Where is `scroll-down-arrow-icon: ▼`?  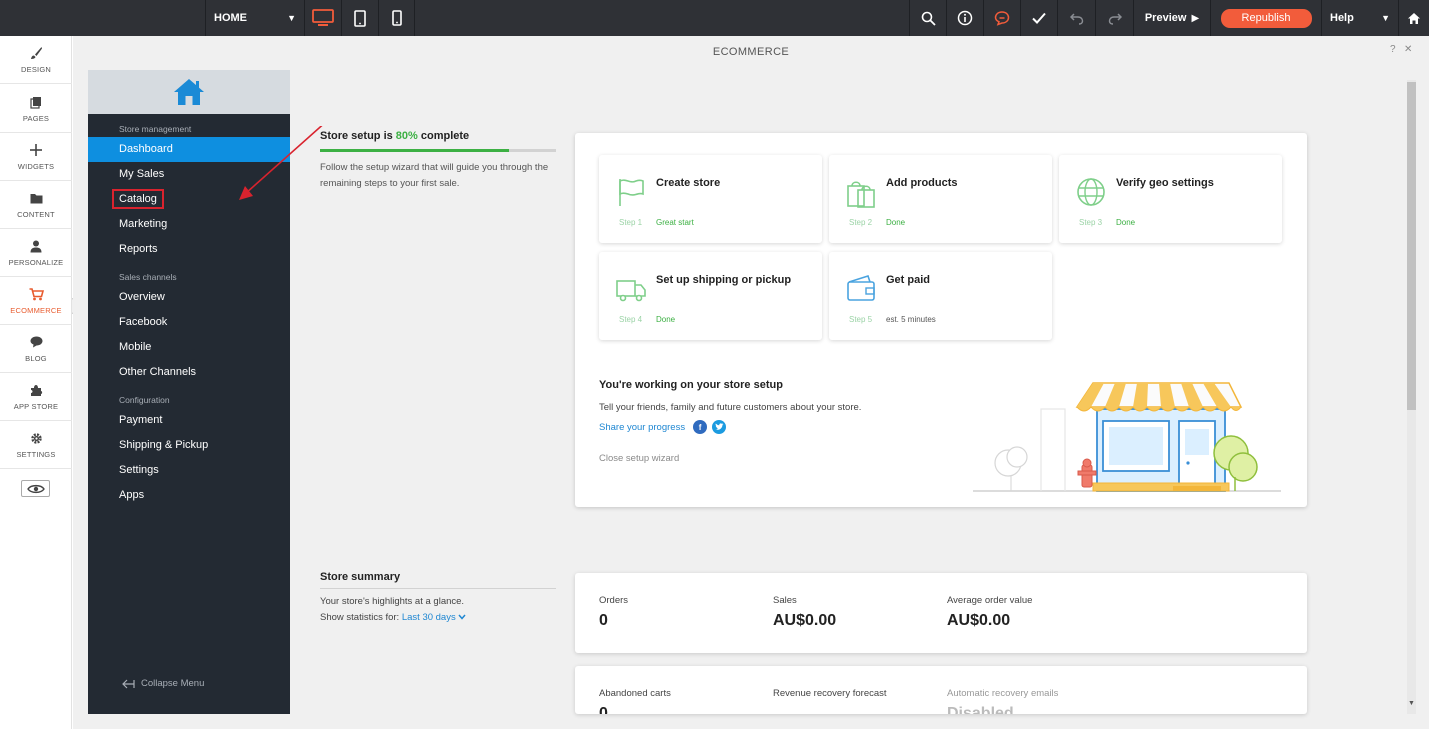 scroll-down-arrow-icon: ▼ is located at coordinates (1411, 705).